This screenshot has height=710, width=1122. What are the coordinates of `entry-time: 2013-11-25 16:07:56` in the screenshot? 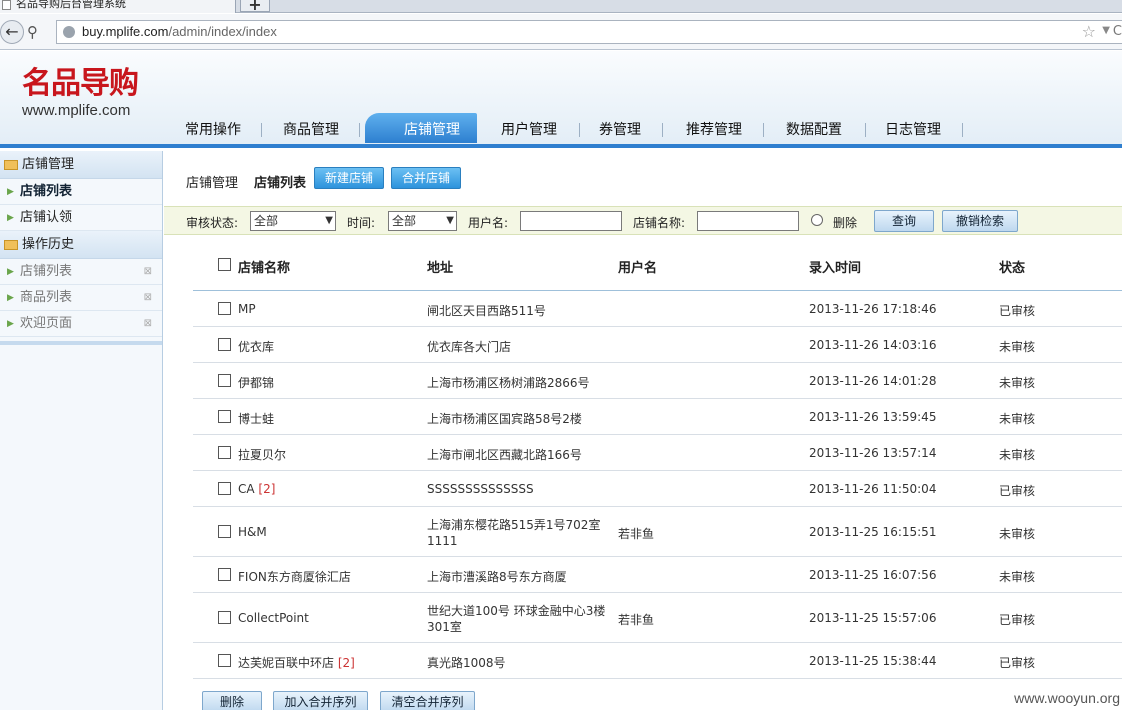 It's located at (873, 575).